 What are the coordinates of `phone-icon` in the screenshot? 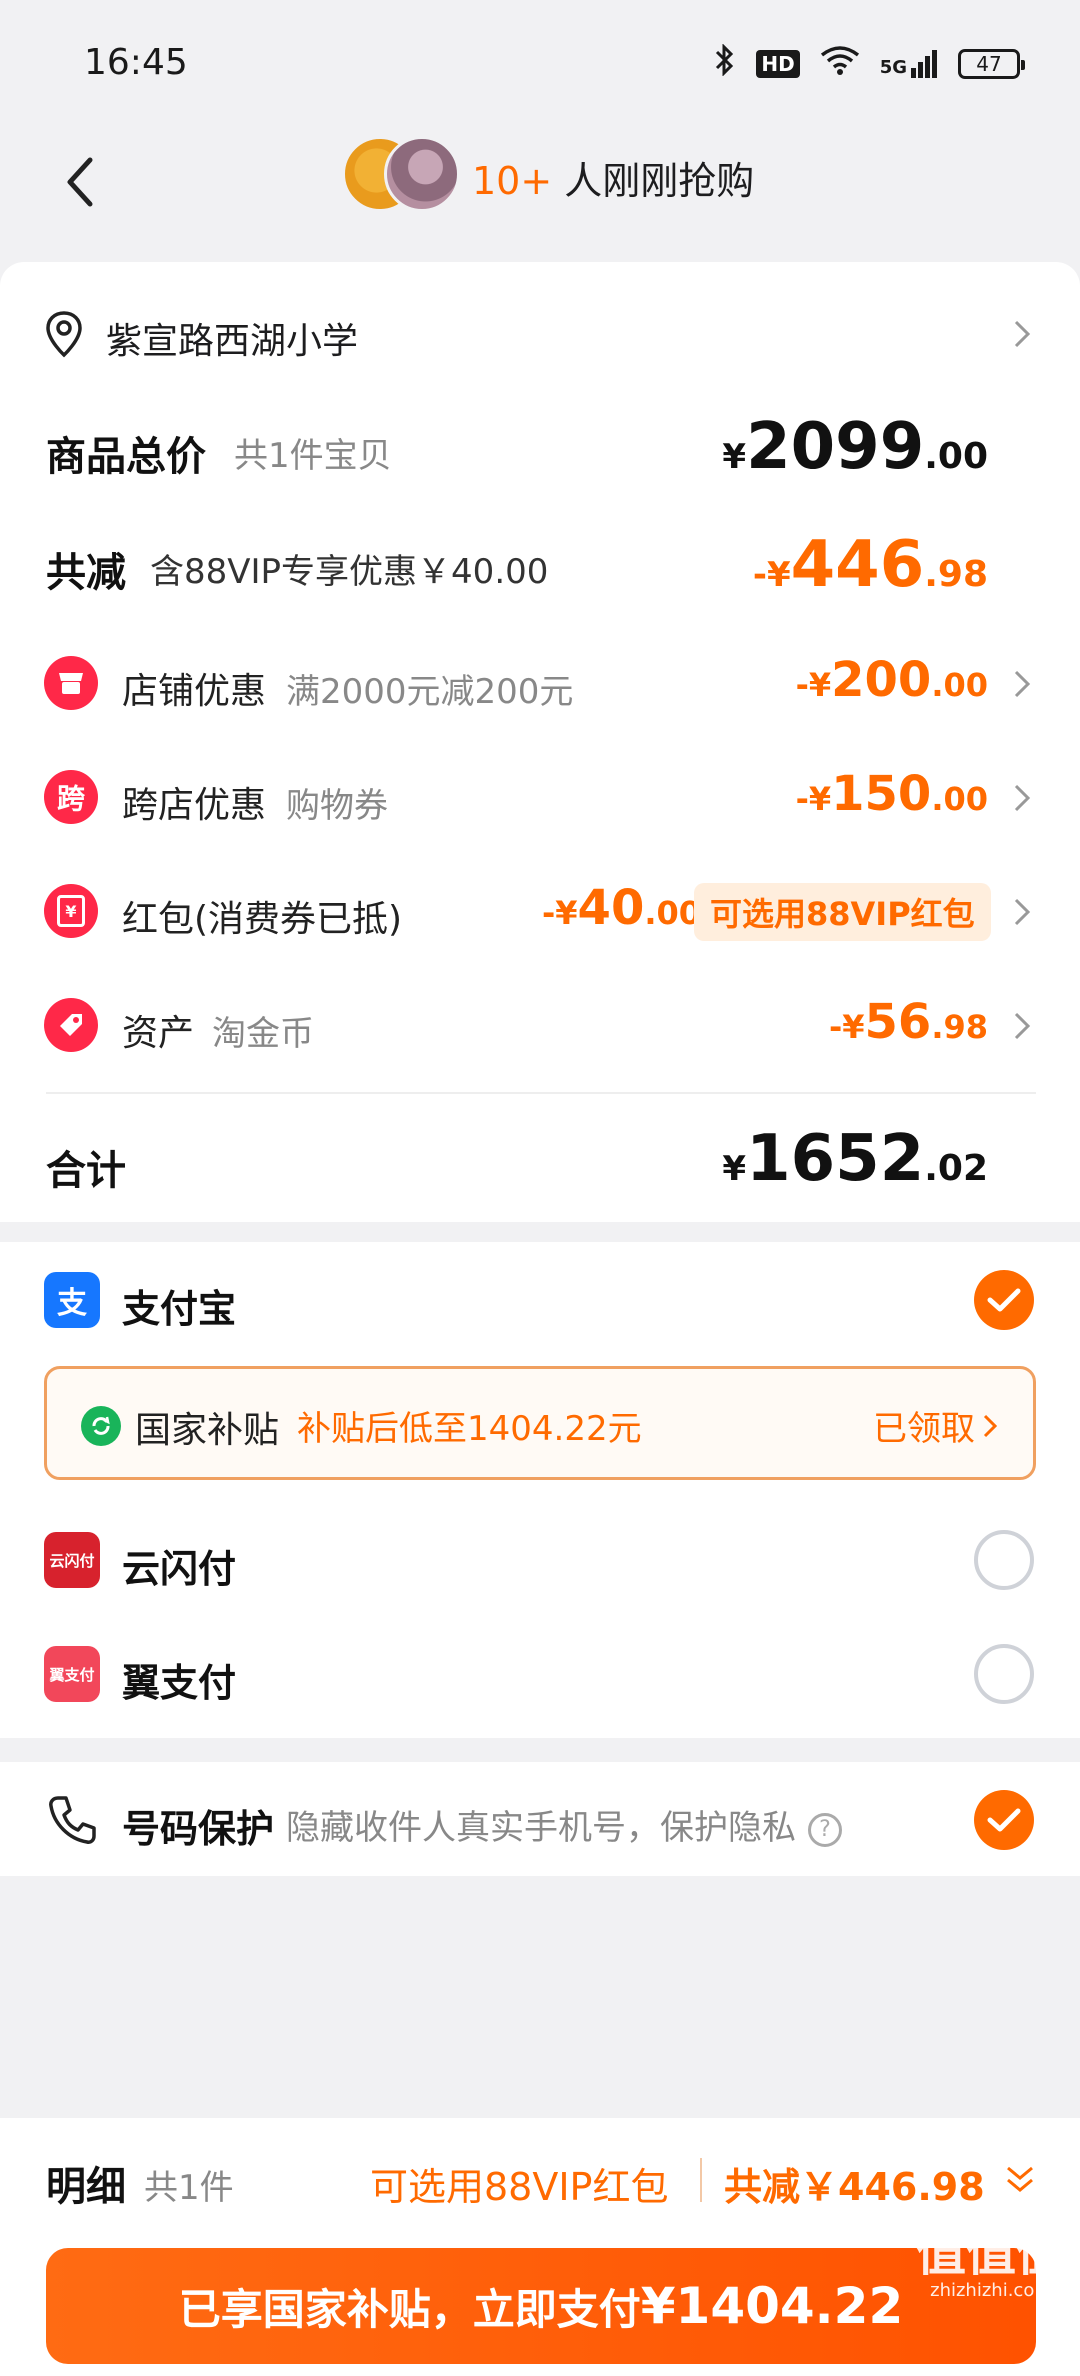 It's located at (72, 1820).